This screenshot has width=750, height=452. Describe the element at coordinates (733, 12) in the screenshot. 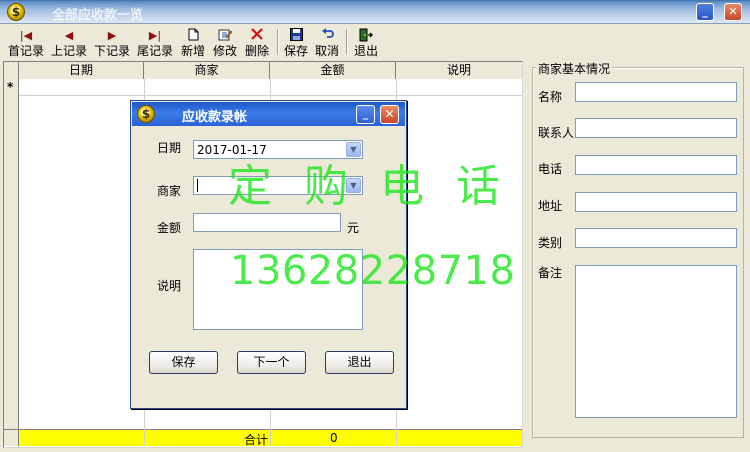

I see `close-button: ✕` at that location.